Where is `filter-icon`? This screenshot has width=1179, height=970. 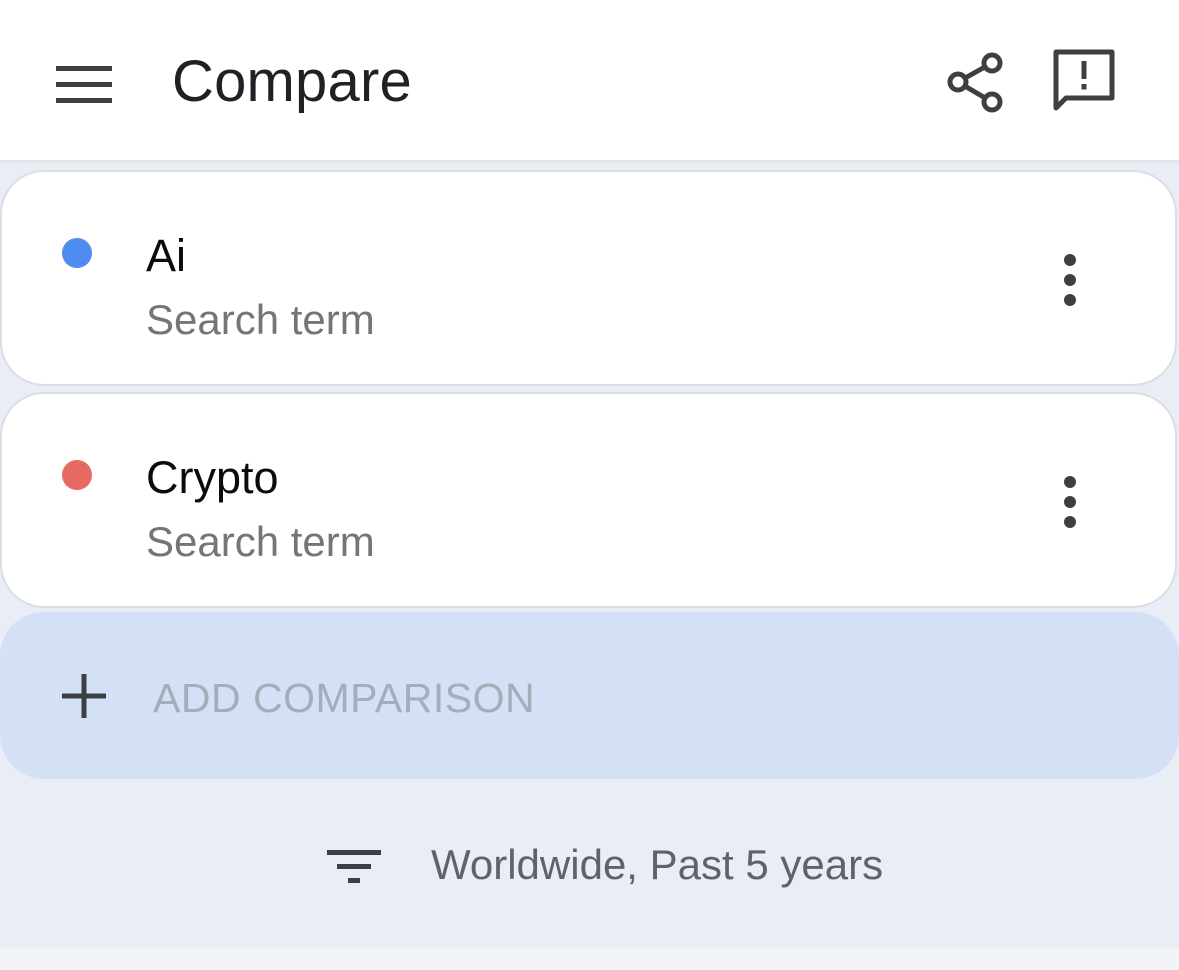 filter-icon is located at coordinates (354, 866).